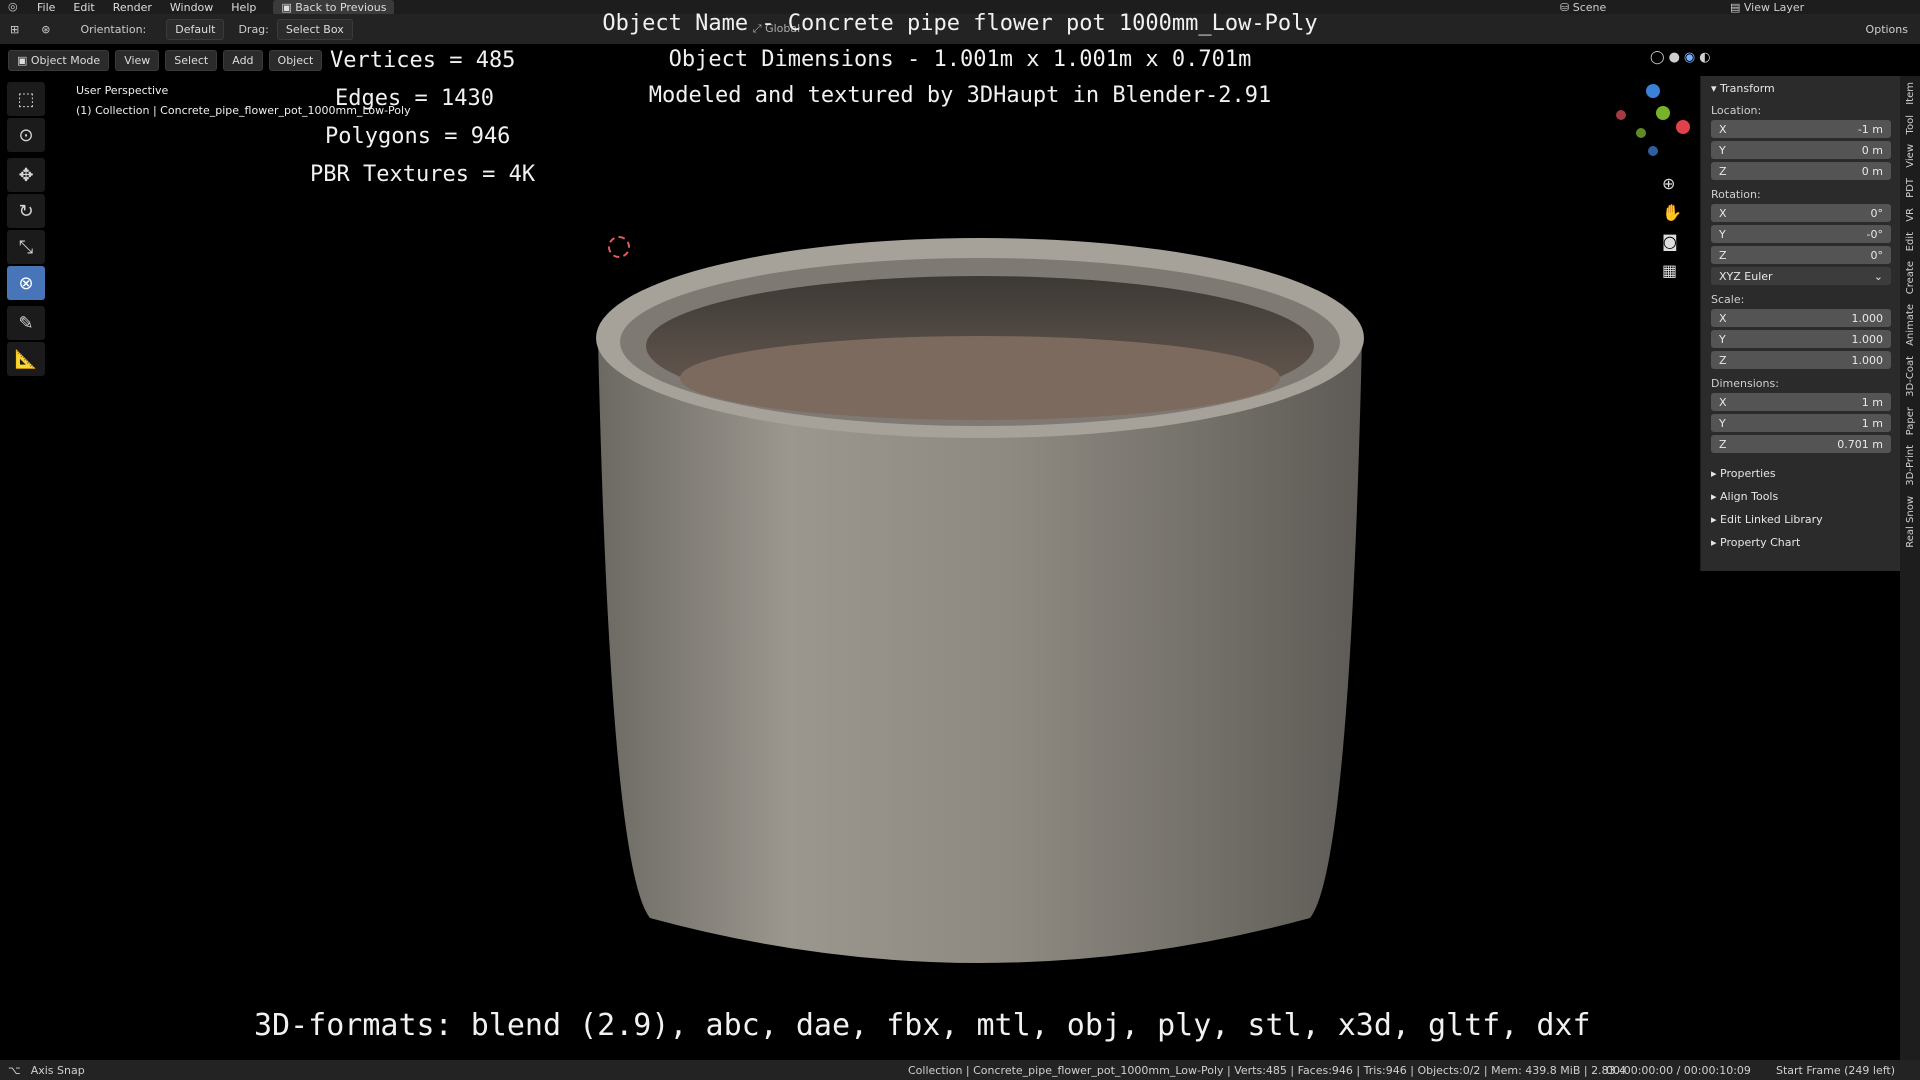 The height and width of the screenshot is (1080, 1920). Describe the element at coordinates (1910, 156) in the screenshot. I see `tab-view: View` at that location.